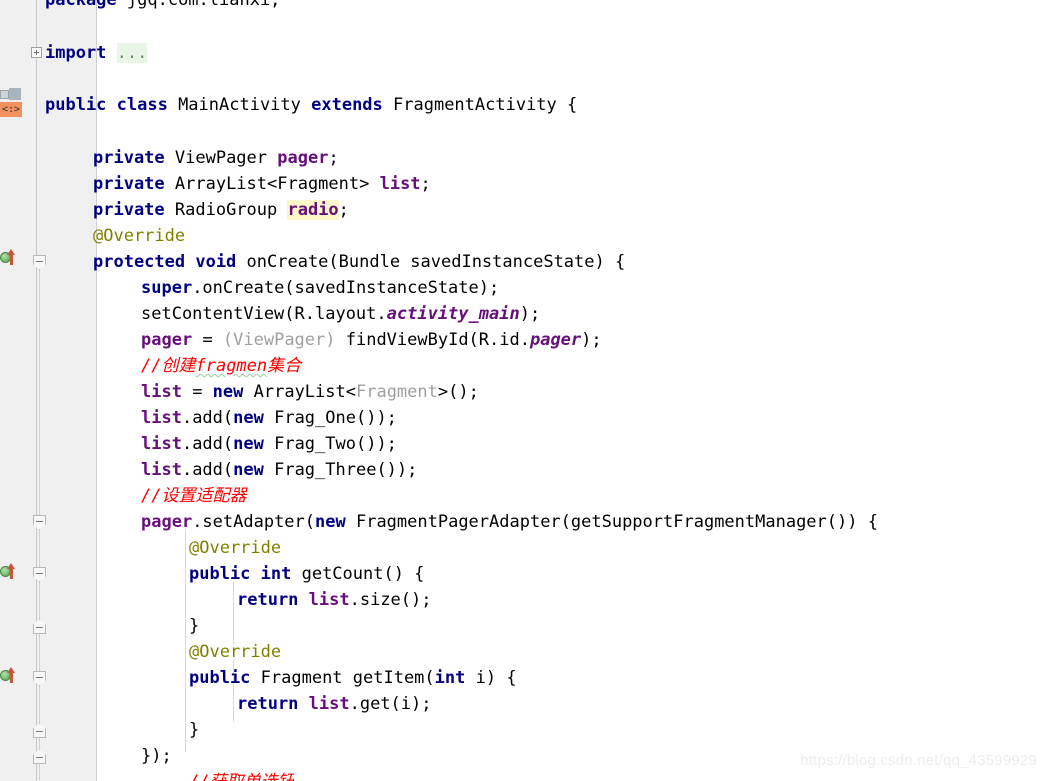  Describe the element at coordinates (453, 314) in the screenshot. I see `token-static-field: activity_main` at that location.